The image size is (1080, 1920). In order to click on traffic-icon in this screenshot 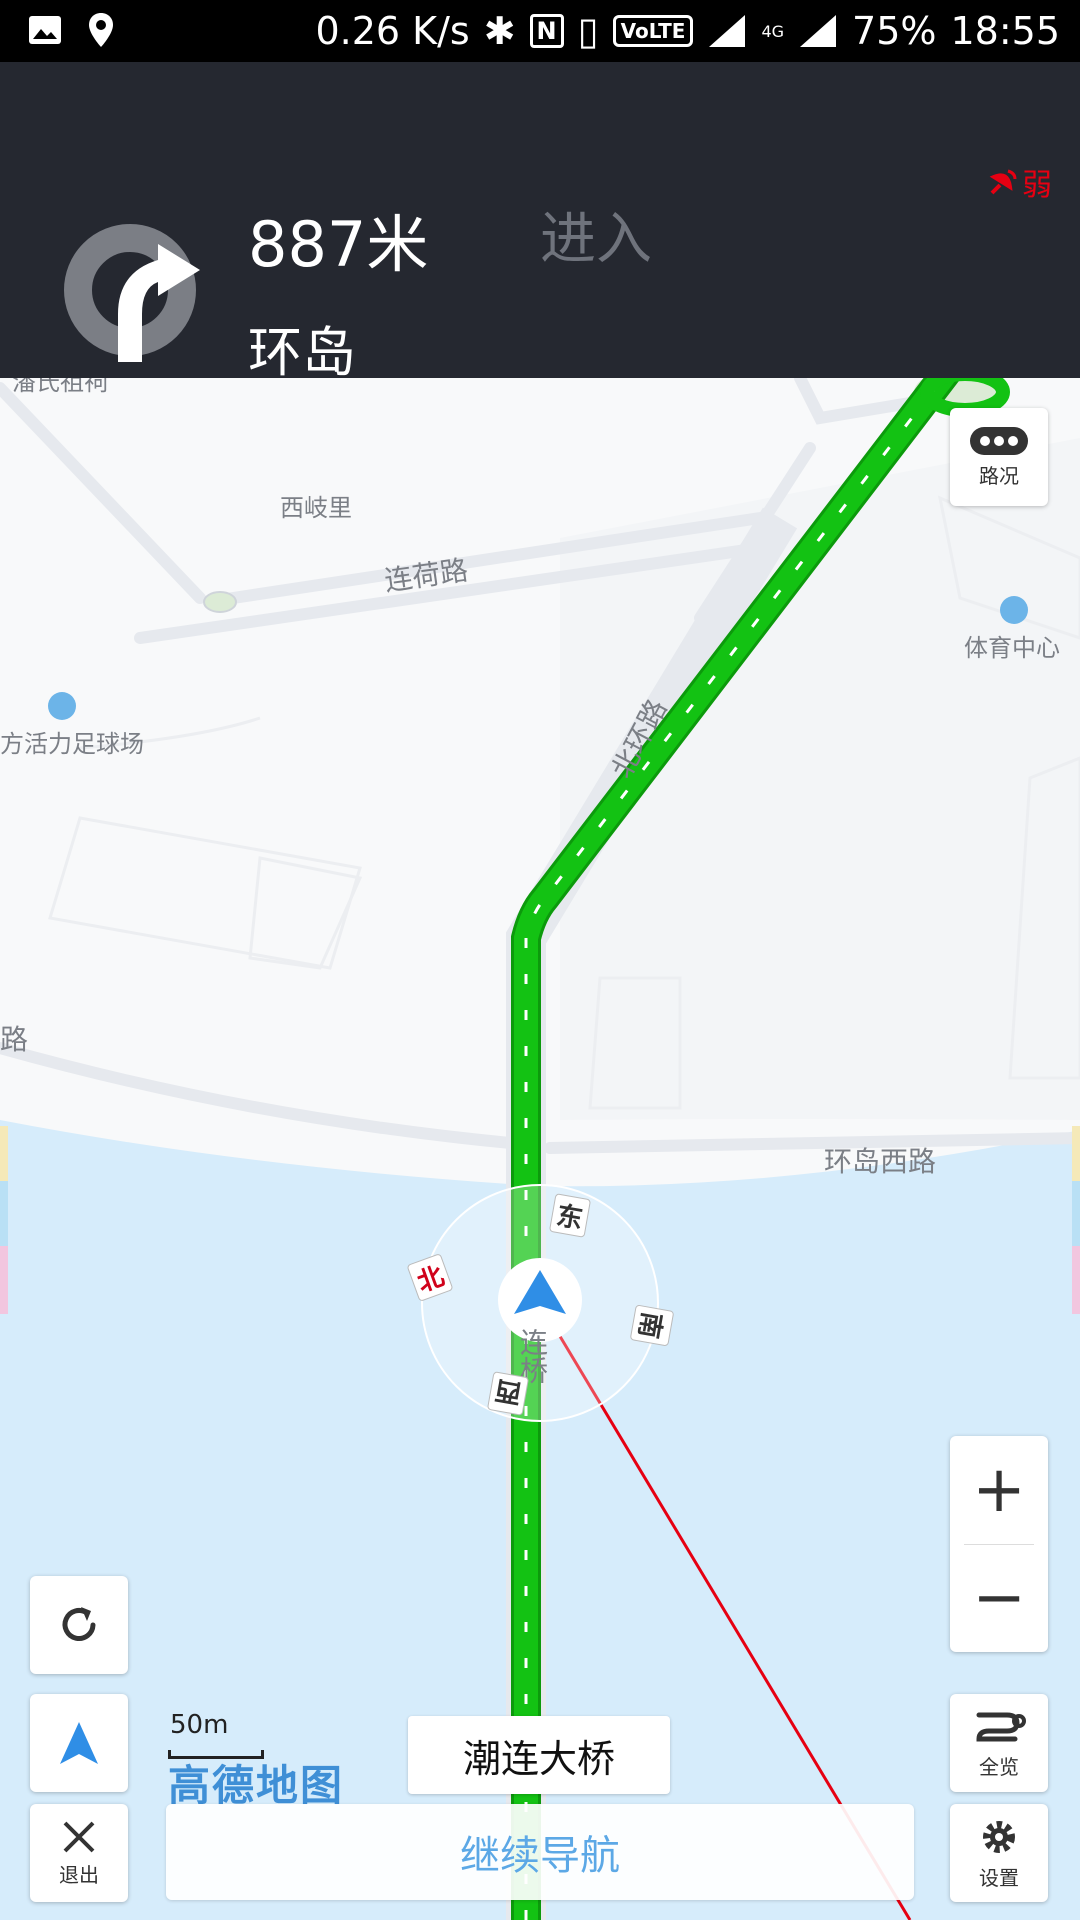, I will do `click(999, 440)`.